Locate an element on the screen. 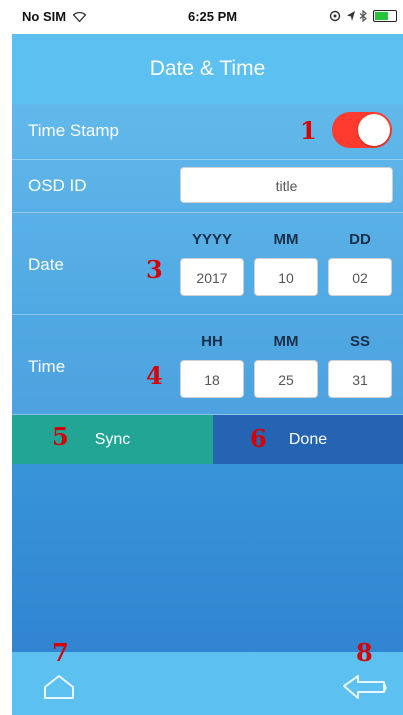 This screenshot has height=715, width=403. time-stamp-label: Time Stamp is located at coordinates (74, 130).